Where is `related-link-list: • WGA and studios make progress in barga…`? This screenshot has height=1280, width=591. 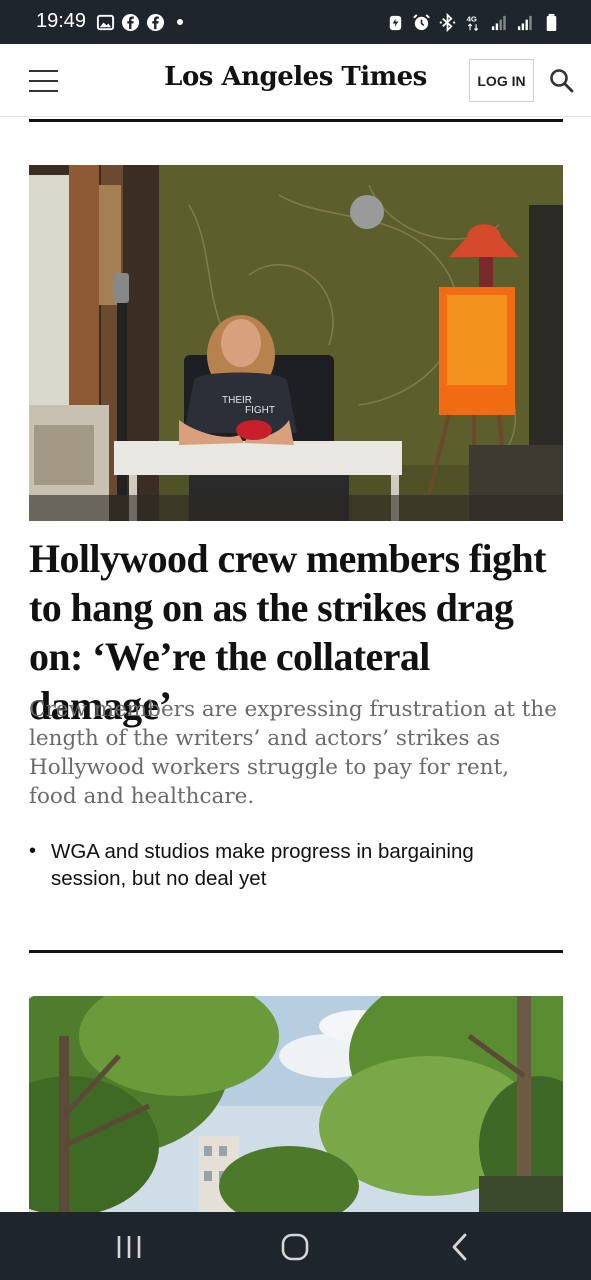
related-link-list: • WGA and studios make progress in barga… is located at coordinates (296, 865).